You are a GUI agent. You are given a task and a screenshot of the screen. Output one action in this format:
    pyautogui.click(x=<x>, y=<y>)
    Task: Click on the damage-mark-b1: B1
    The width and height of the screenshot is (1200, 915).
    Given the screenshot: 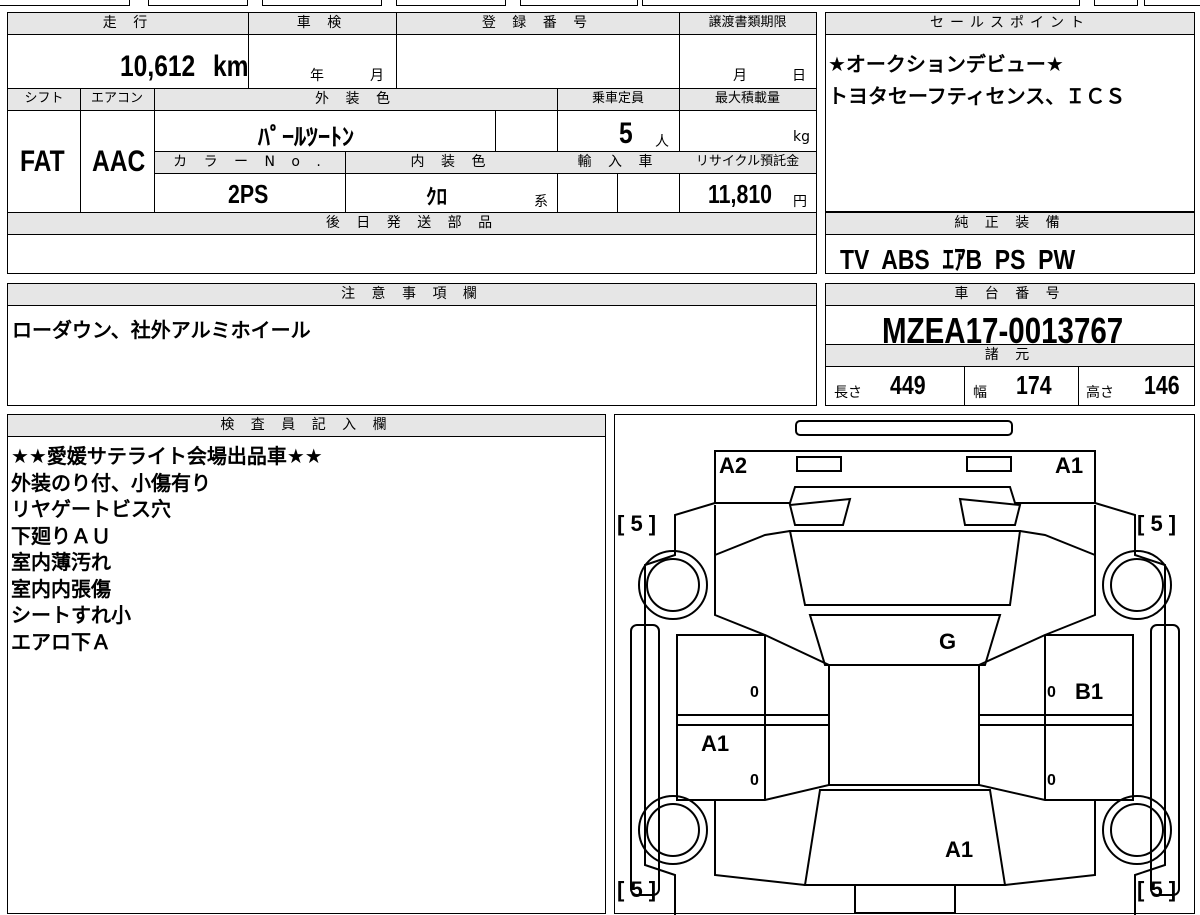 What is the action you would take?
    pyautogui.click(x=1089, y=691)
    